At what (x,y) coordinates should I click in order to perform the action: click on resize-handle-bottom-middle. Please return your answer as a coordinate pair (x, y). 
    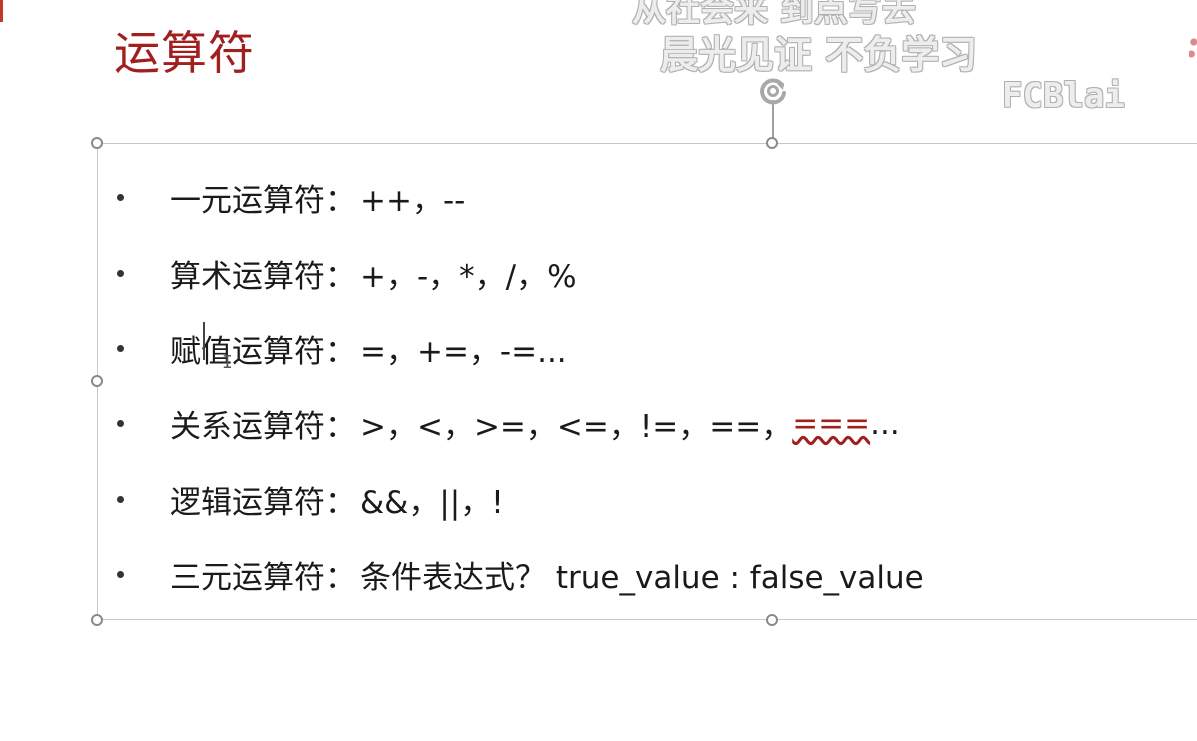
    Looking at the image, I should click on (772, 620).